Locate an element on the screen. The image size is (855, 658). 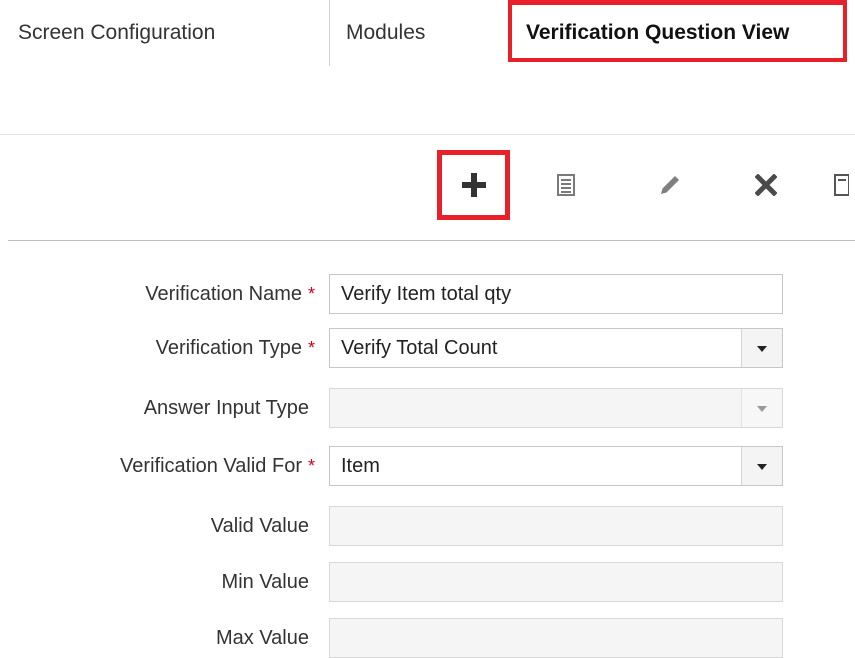
delete-button is located at coordinates (766, 185).